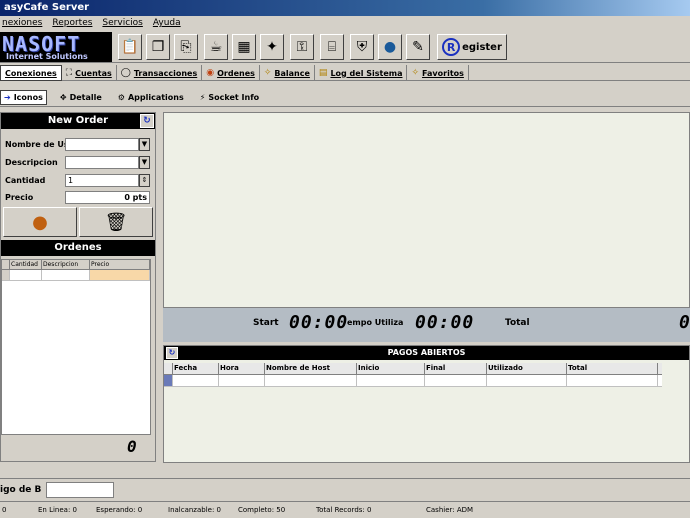  I want to click on toolbar-run-button: ✦, so click(272, 47).